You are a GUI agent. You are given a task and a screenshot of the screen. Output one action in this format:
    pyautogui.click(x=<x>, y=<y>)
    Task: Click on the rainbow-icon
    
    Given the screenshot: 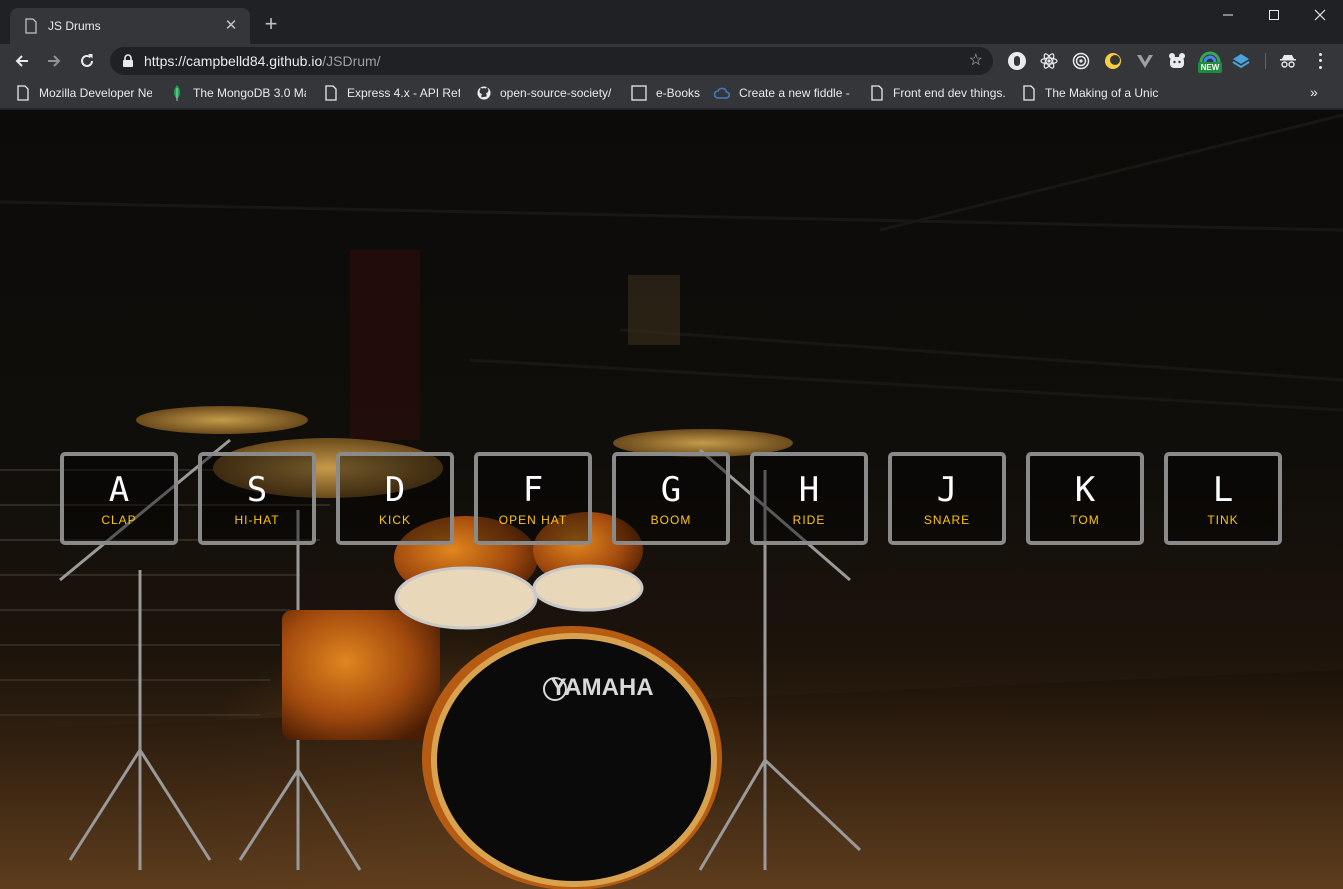 What is the action you would take?
    pyautogui.click(x=1210, y=56)
    